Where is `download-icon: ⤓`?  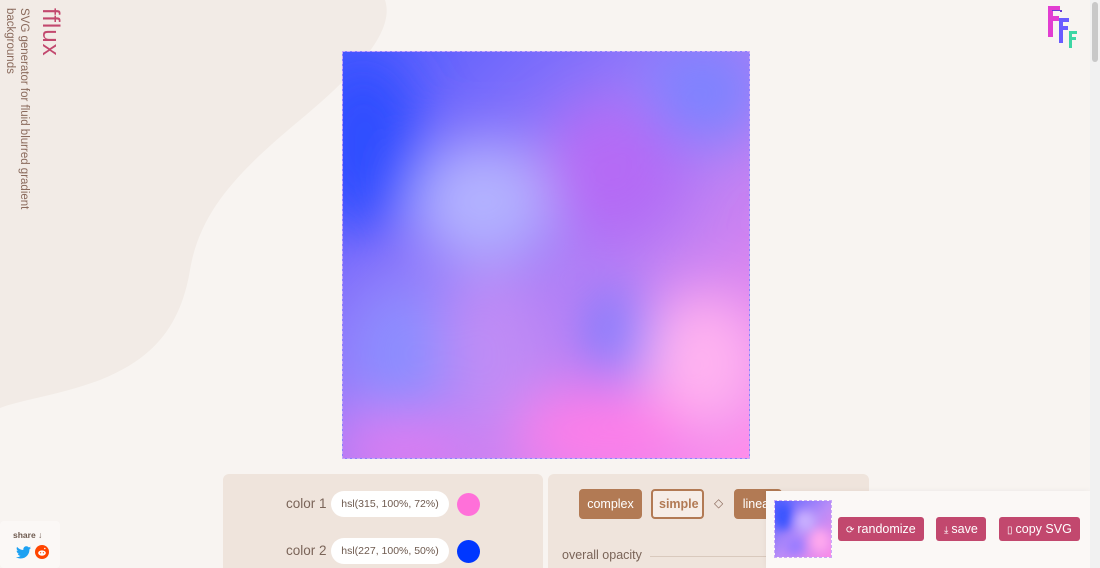
download-icon: ⤓ is located at coordinates (946, 530).